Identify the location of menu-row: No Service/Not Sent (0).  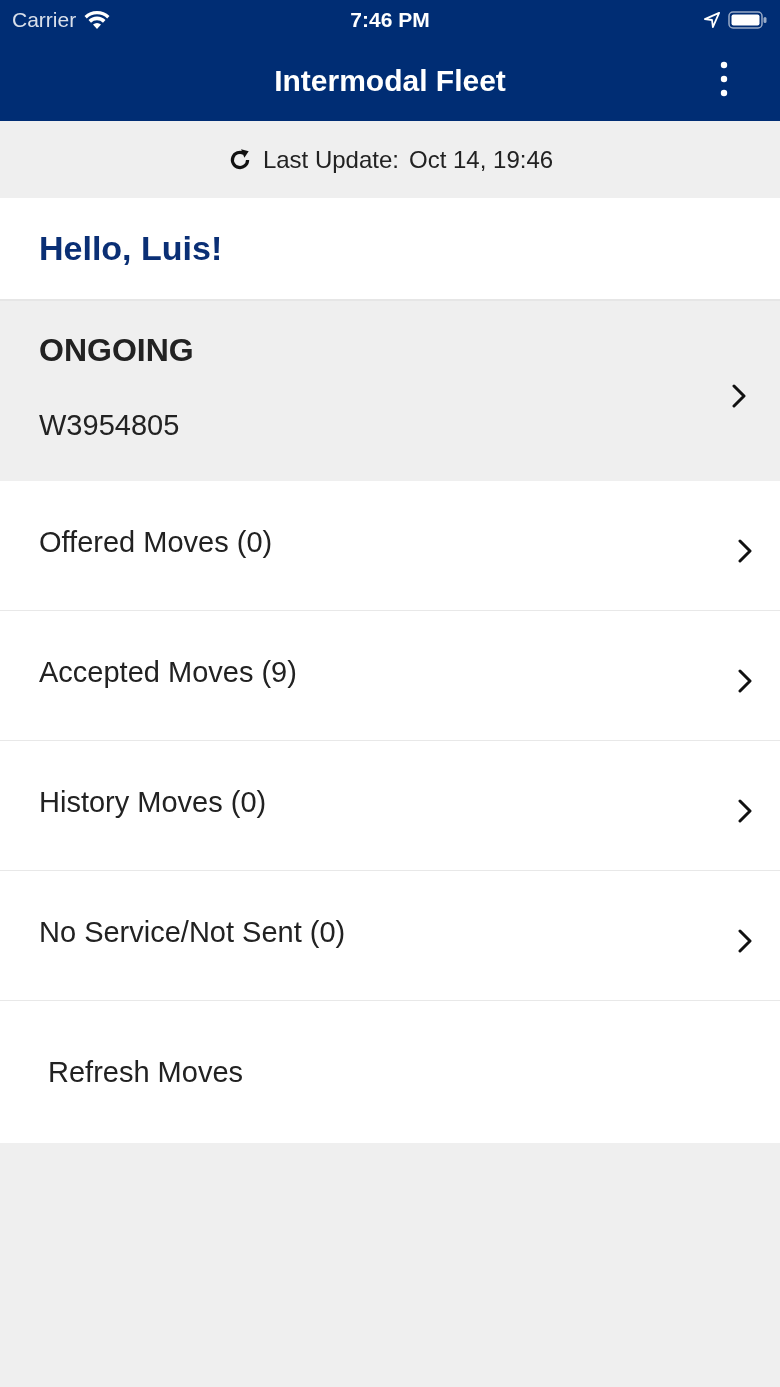
(390, 936).